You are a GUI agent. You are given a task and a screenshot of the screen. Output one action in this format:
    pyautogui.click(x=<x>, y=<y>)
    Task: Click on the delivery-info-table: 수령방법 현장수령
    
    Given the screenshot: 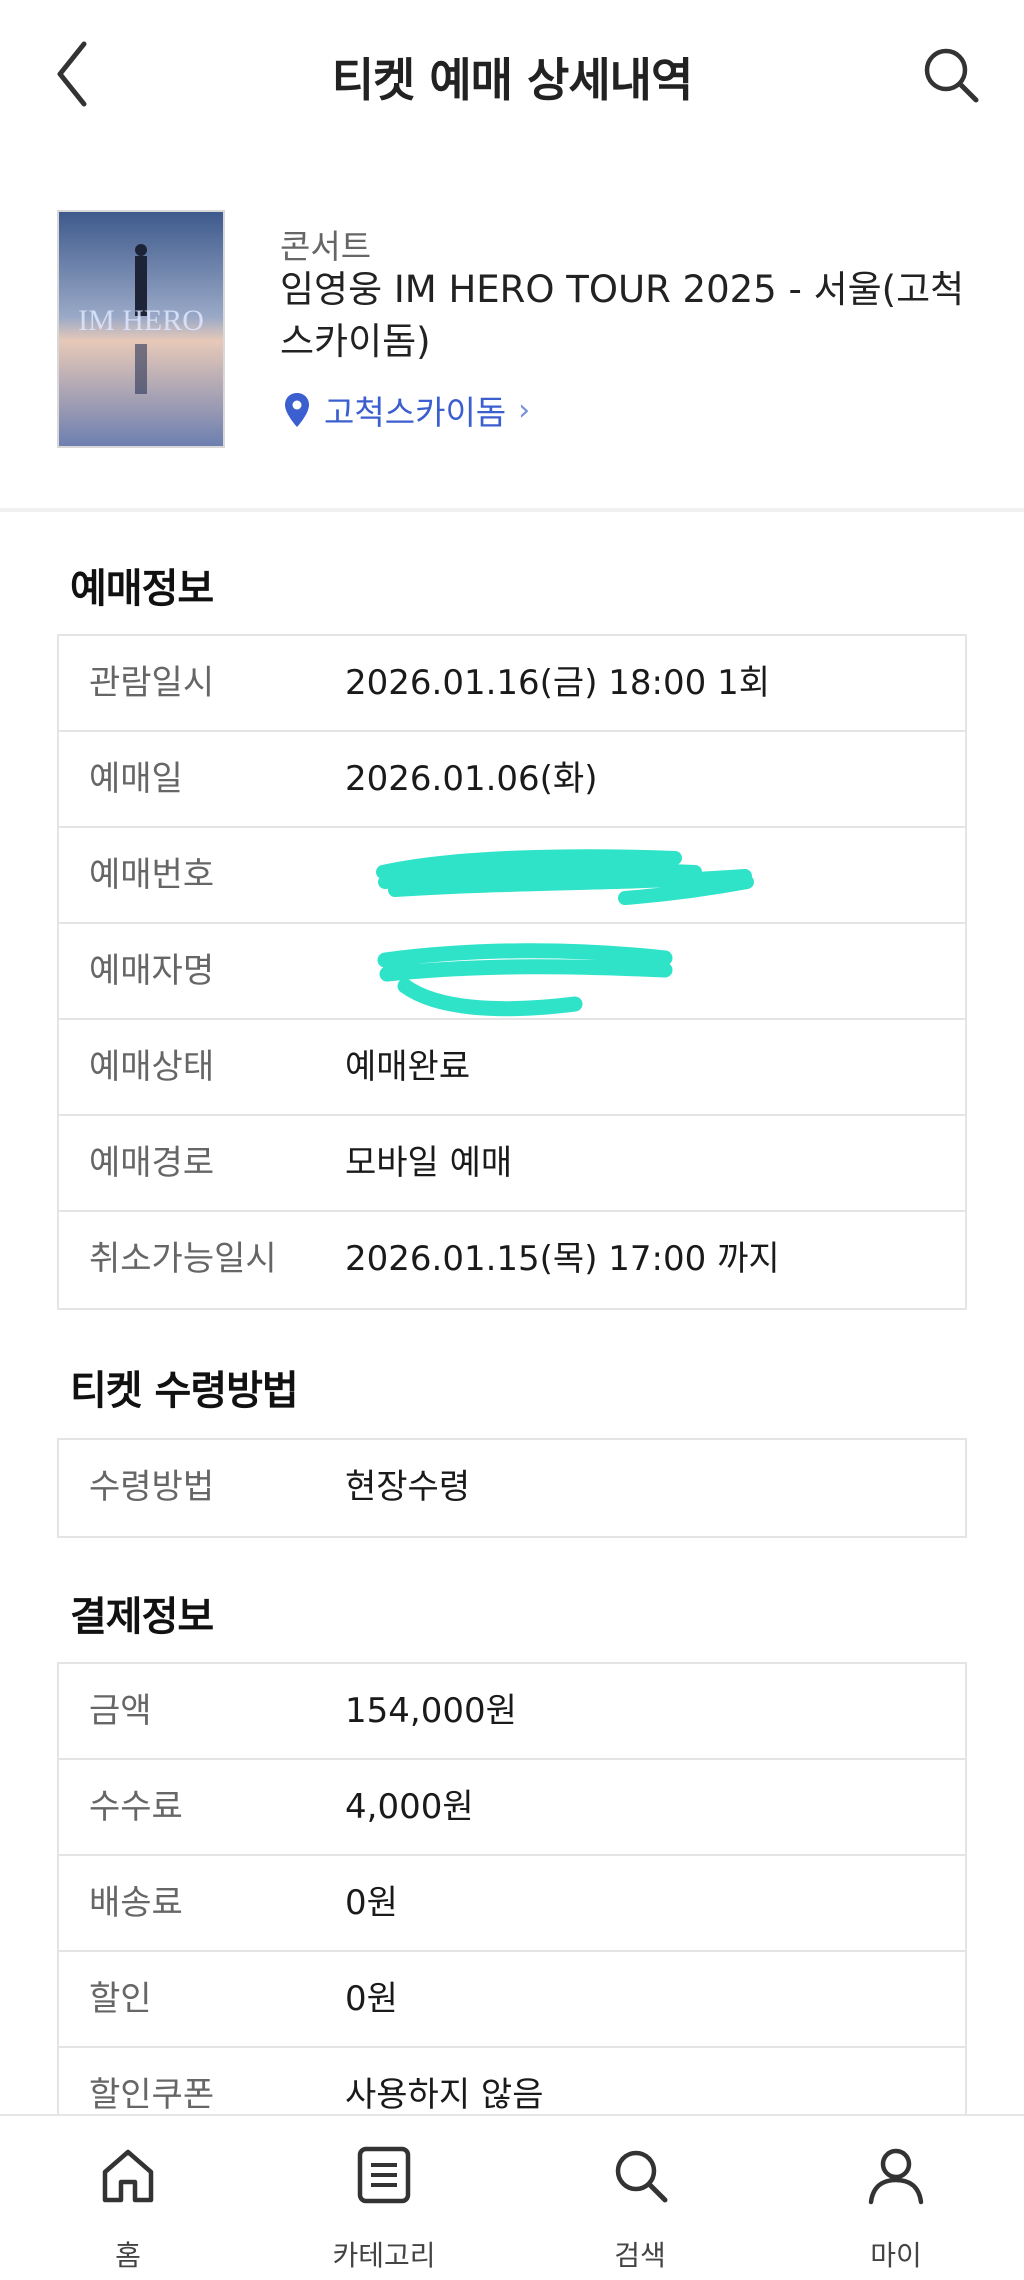 What is the action you would take?
    pyautogui.click(x=512, y=1488)
    